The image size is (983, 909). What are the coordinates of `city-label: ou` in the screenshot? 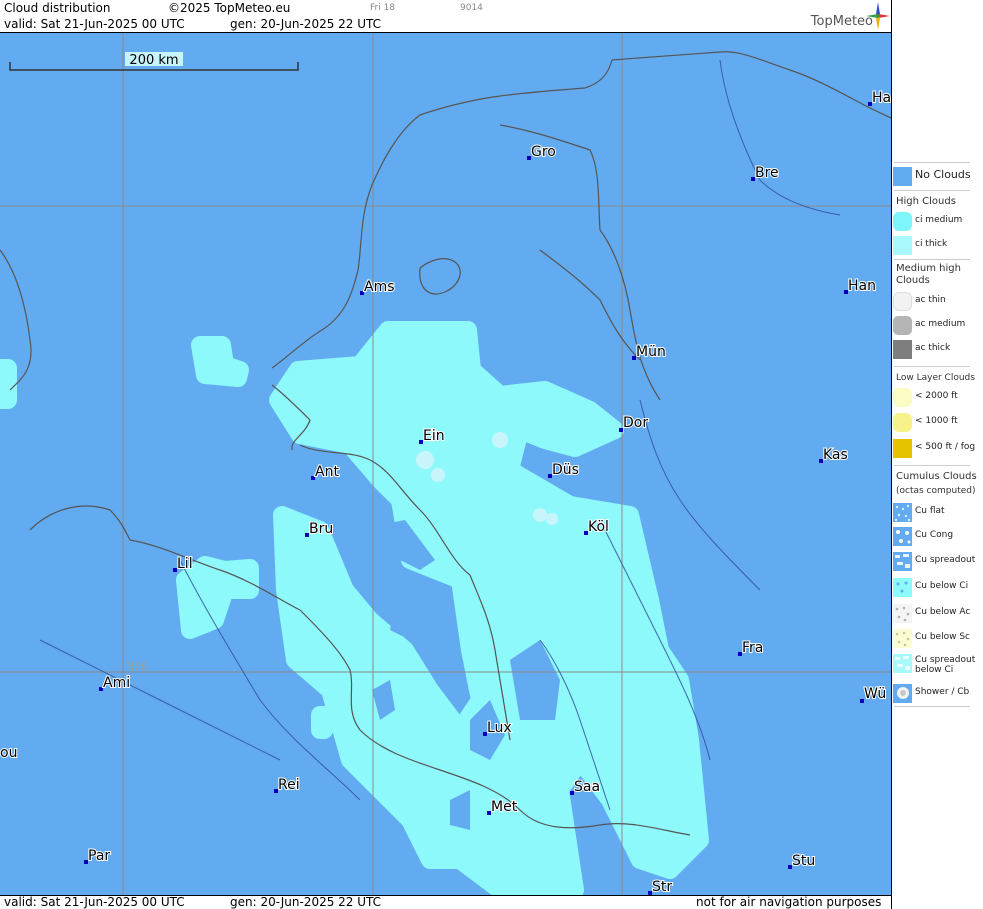 It's located at (8, 753).